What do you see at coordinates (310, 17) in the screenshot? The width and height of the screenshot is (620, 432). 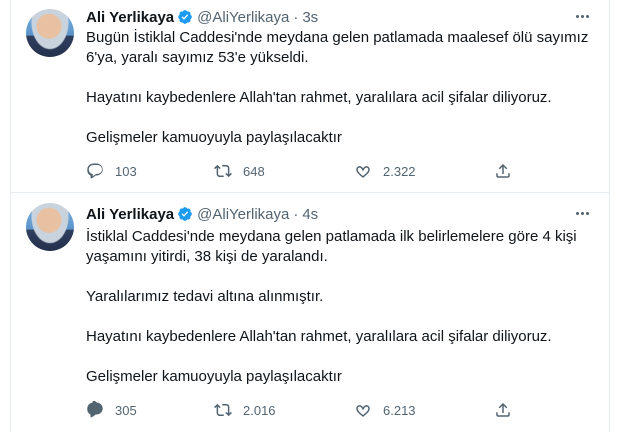 I see `timestamp: 3s` at bounding box center [310, 17].